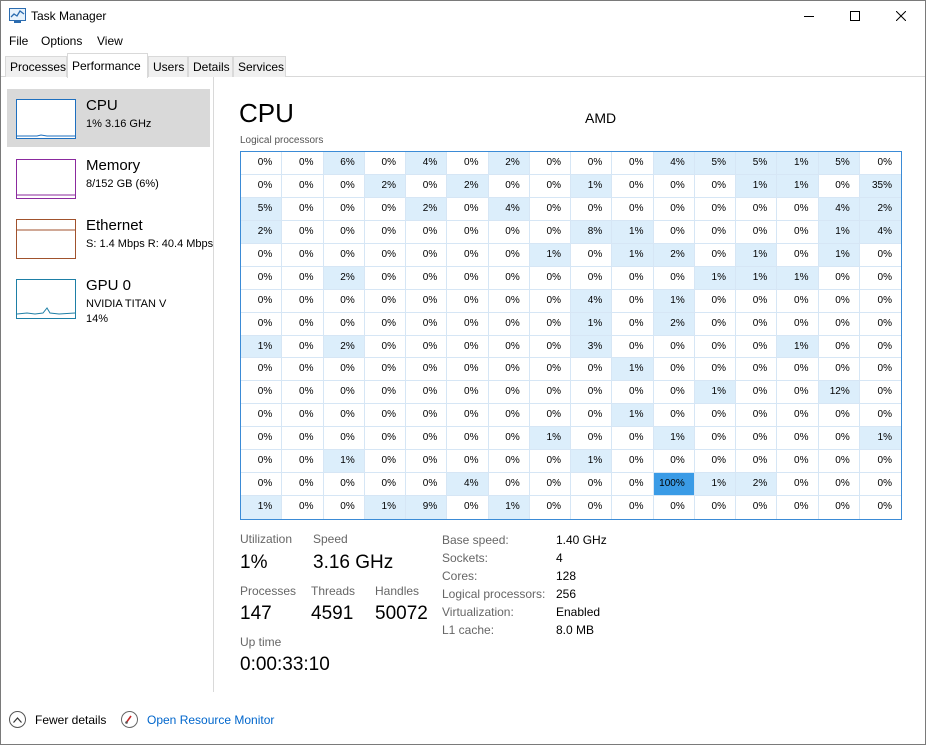  Describe the element at coordinates (18, 41) in the screenshot. I see `menu-file: File` at that location.